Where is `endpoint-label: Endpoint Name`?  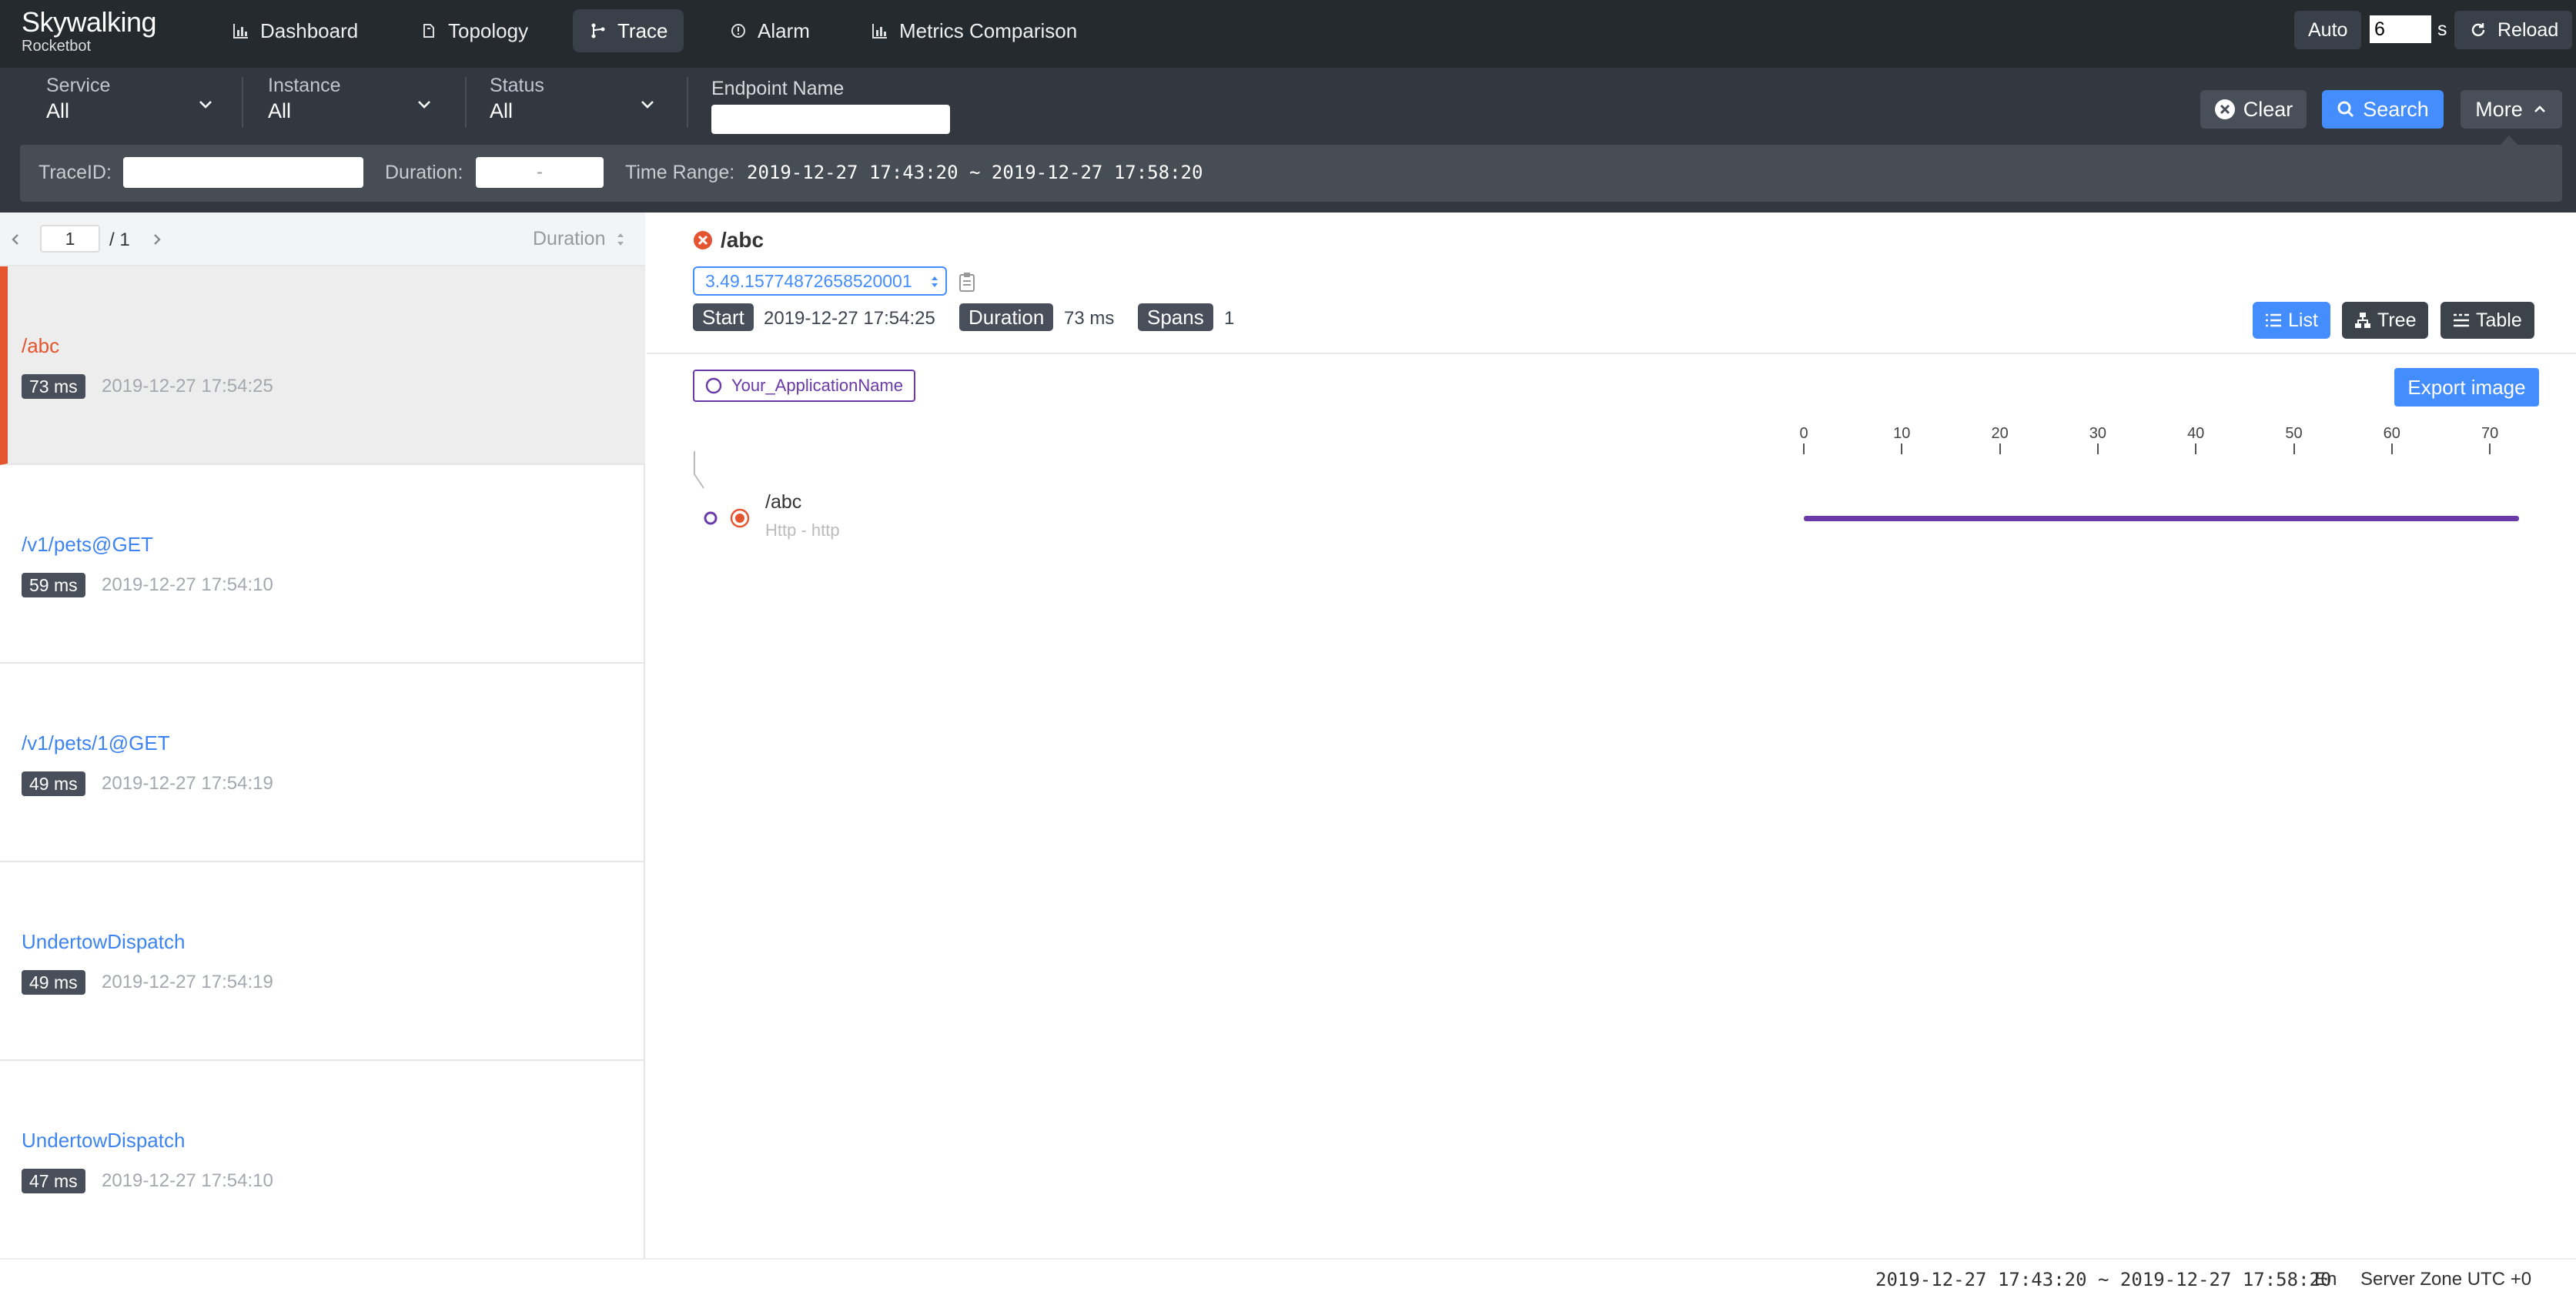 endpoint-label: Endpoint Name is located at coordinates (778, 88).